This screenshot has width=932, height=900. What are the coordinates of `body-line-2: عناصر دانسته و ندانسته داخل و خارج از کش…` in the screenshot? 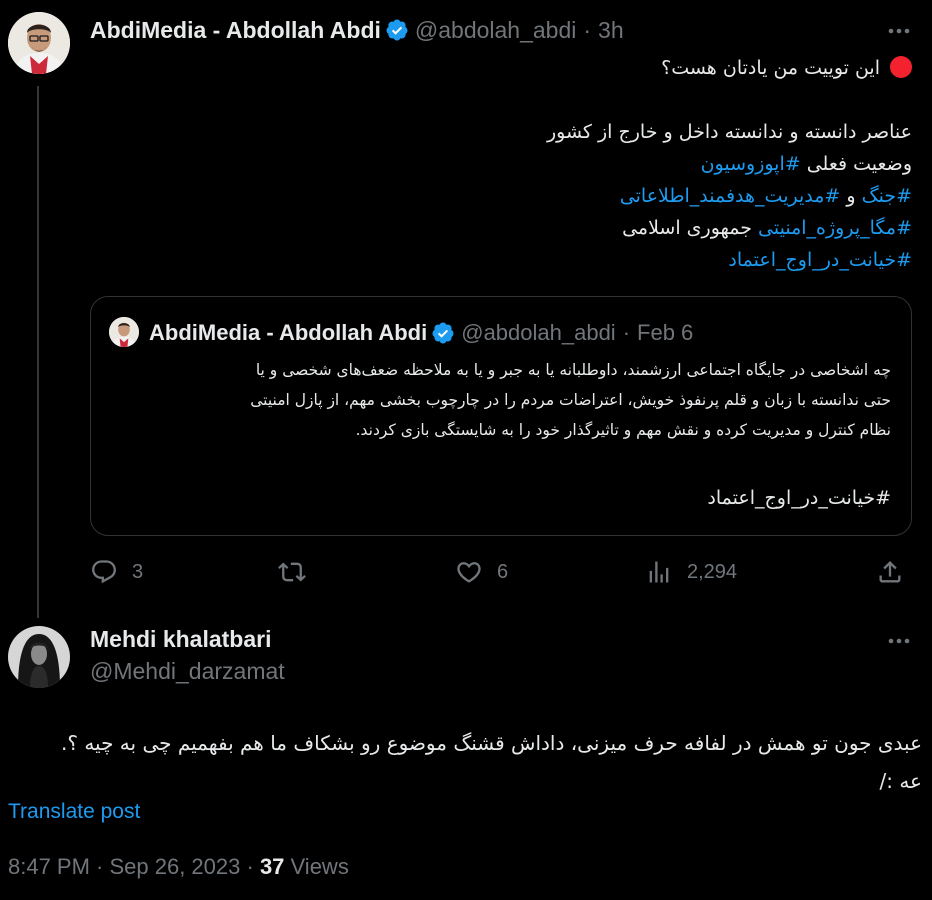 It's located at (729, 132).